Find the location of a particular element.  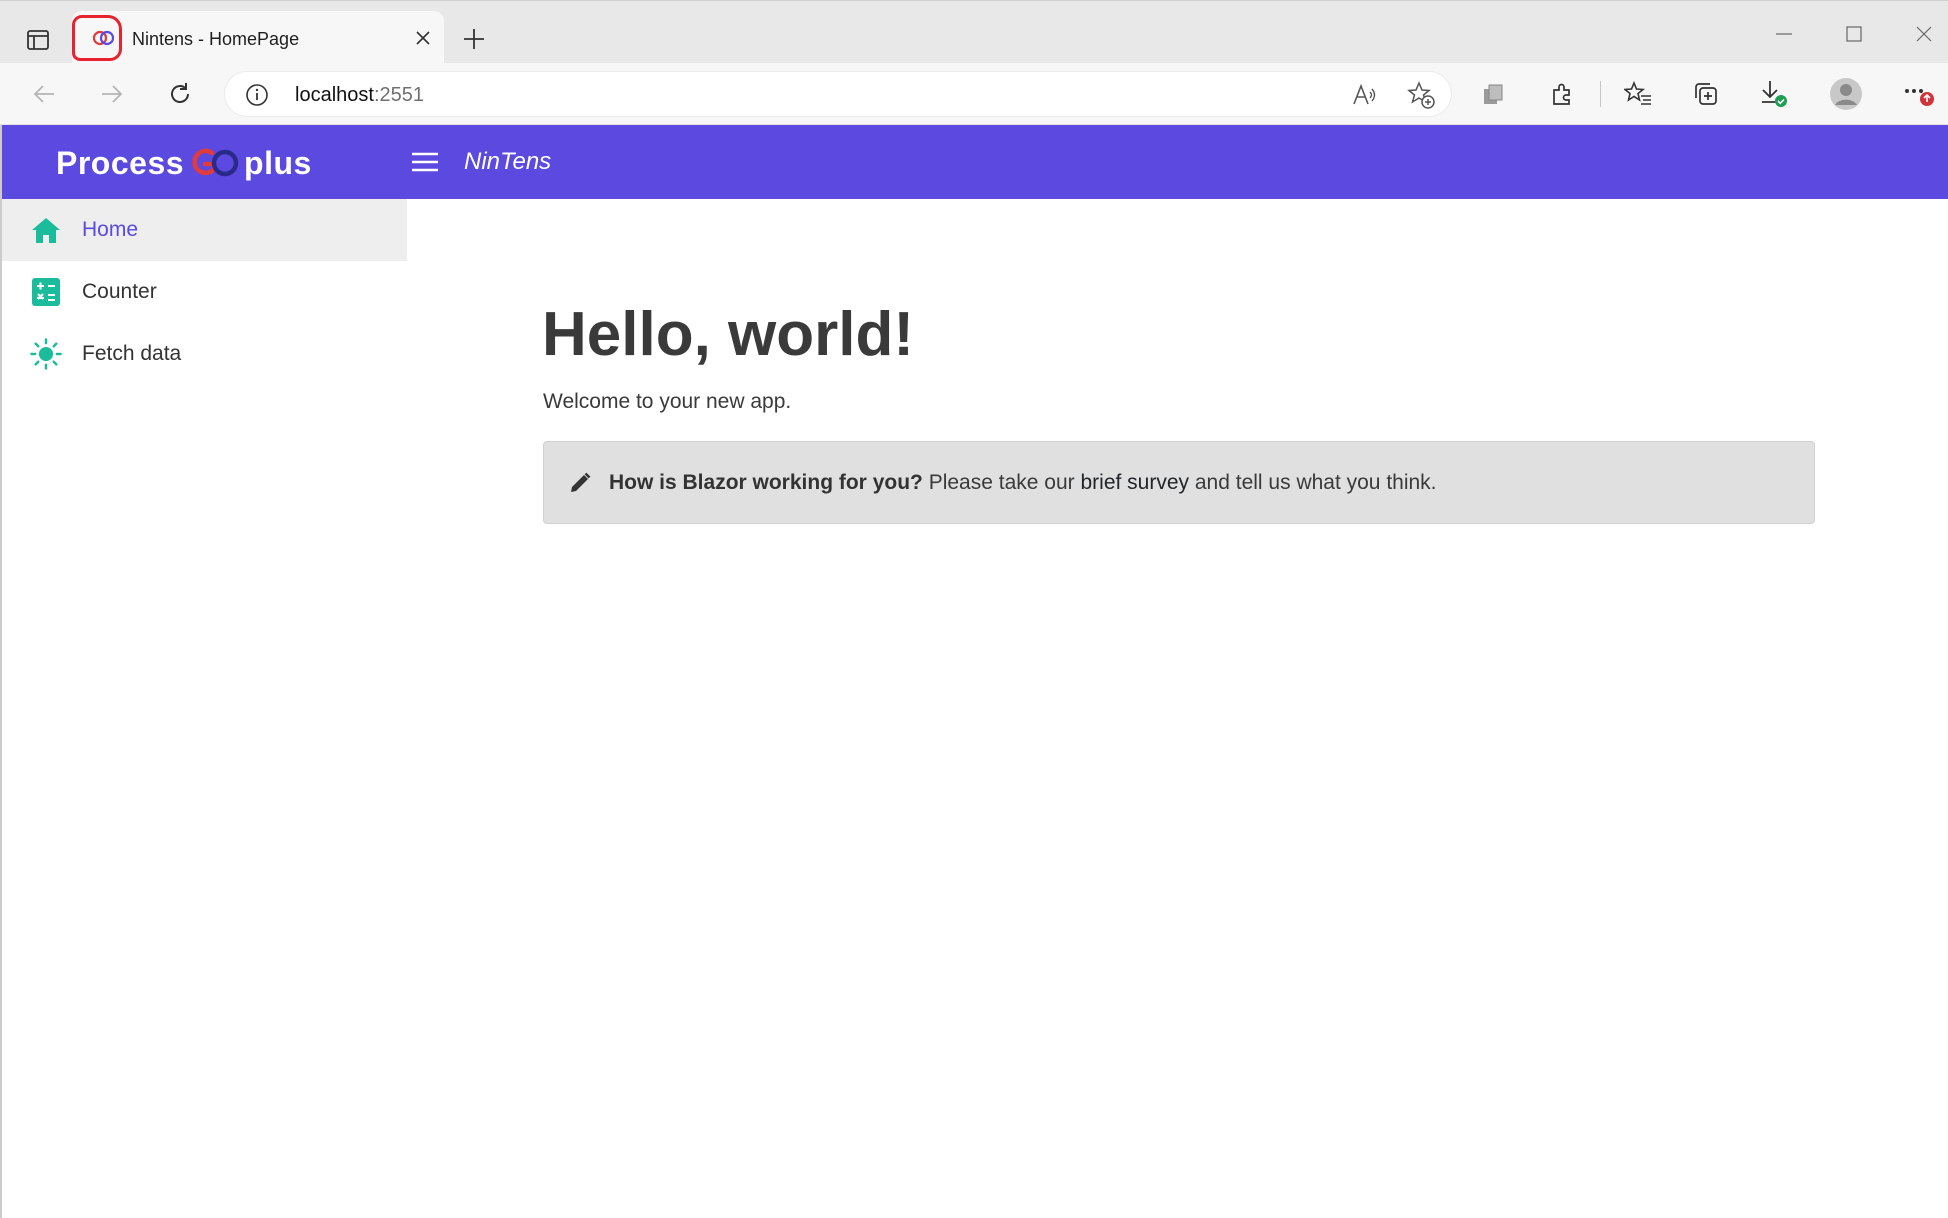

maximize-button is located at coordinates (1854, 34).